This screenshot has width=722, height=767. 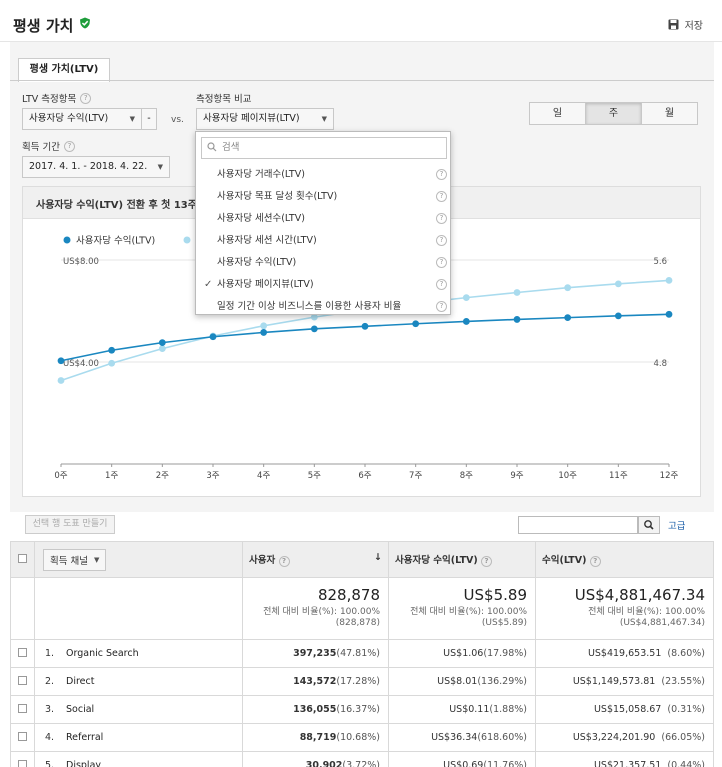 What do you see at coordinates (462, 559) in the screenshot?
I see `col-rev-per-user: 사용자당 수익(LTV) ?` at bounding box center [462, 559].